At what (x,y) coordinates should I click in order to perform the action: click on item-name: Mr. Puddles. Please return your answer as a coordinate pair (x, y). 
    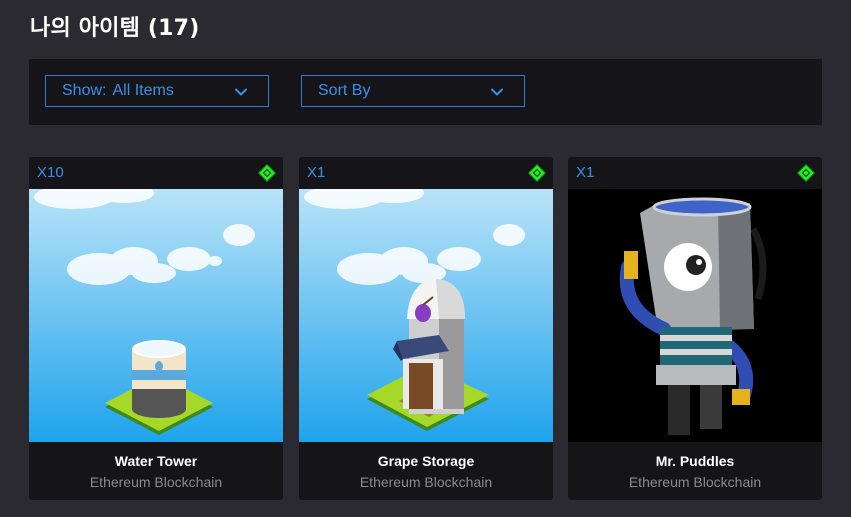
    Looking at the image, I should click on (695, 461).